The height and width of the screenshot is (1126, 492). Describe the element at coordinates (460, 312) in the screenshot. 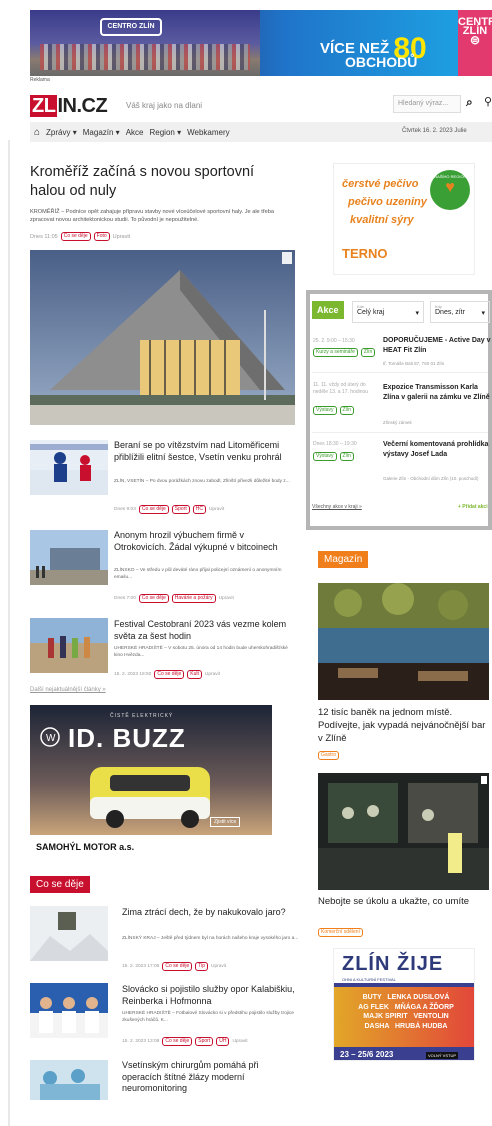

I see `filter-kdy-select: Kdy Dnes, zítr ▾` at that location.